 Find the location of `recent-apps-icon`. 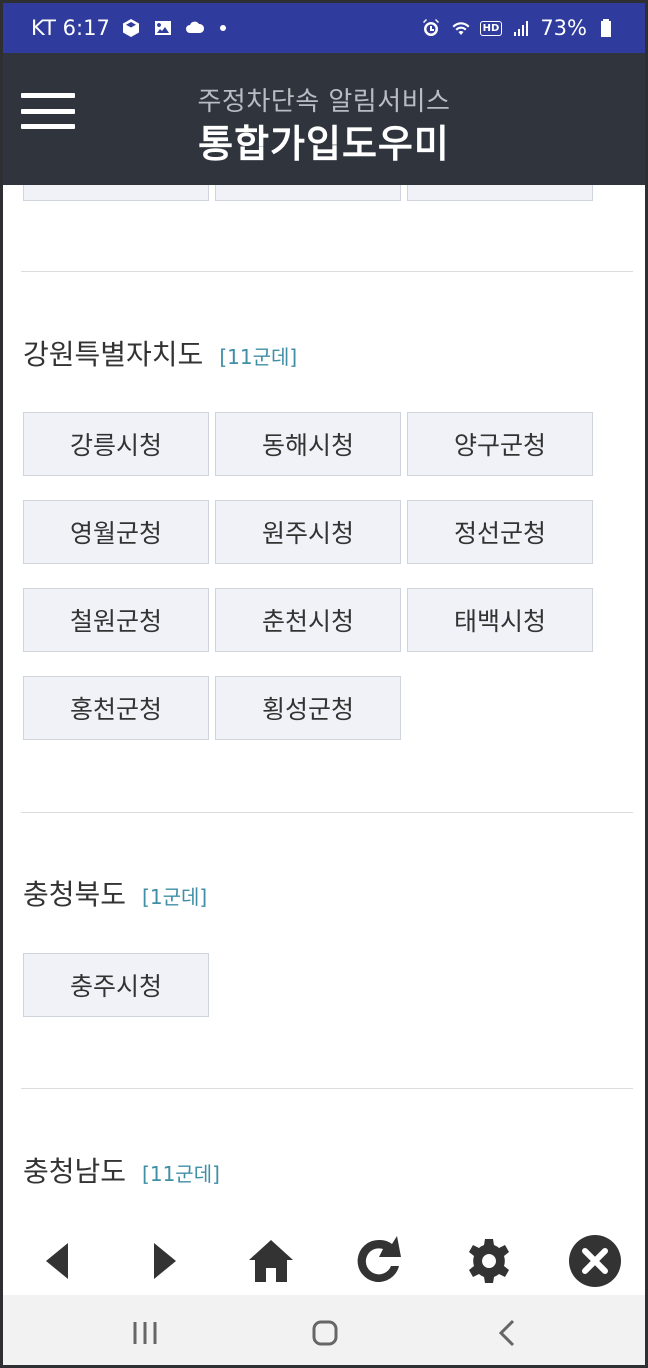

recent-apps-icon is located at coordinates (145, 1333).